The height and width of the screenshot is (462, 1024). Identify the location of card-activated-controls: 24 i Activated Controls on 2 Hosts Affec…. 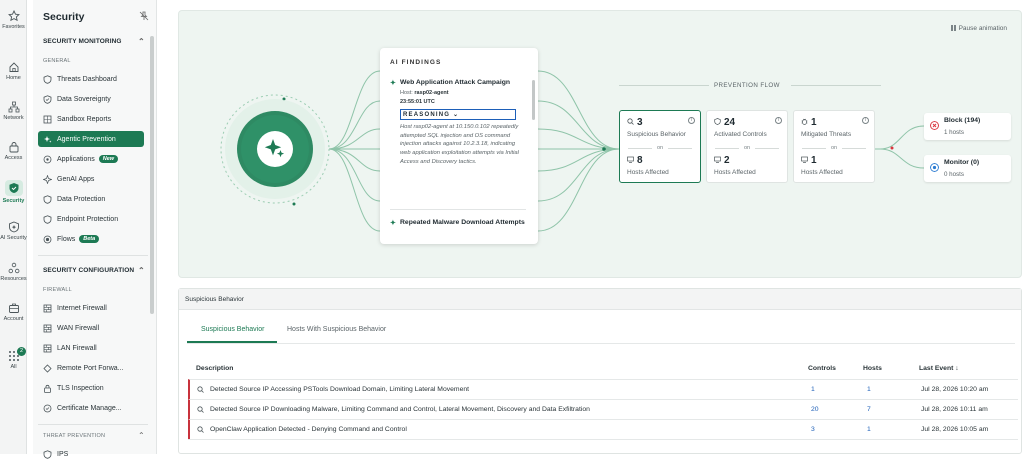
(747, 146).